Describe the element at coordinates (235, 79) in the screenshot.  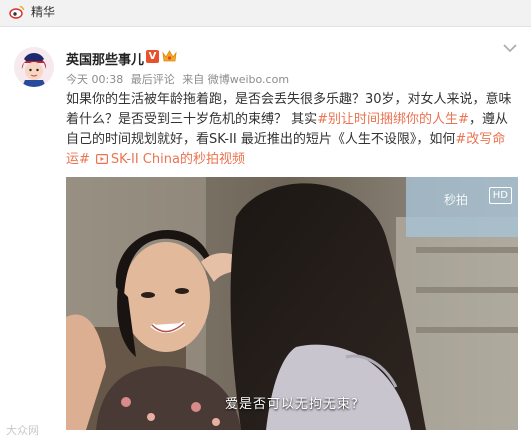
I see `post-source: 来自 微博weibo.com` at that location.